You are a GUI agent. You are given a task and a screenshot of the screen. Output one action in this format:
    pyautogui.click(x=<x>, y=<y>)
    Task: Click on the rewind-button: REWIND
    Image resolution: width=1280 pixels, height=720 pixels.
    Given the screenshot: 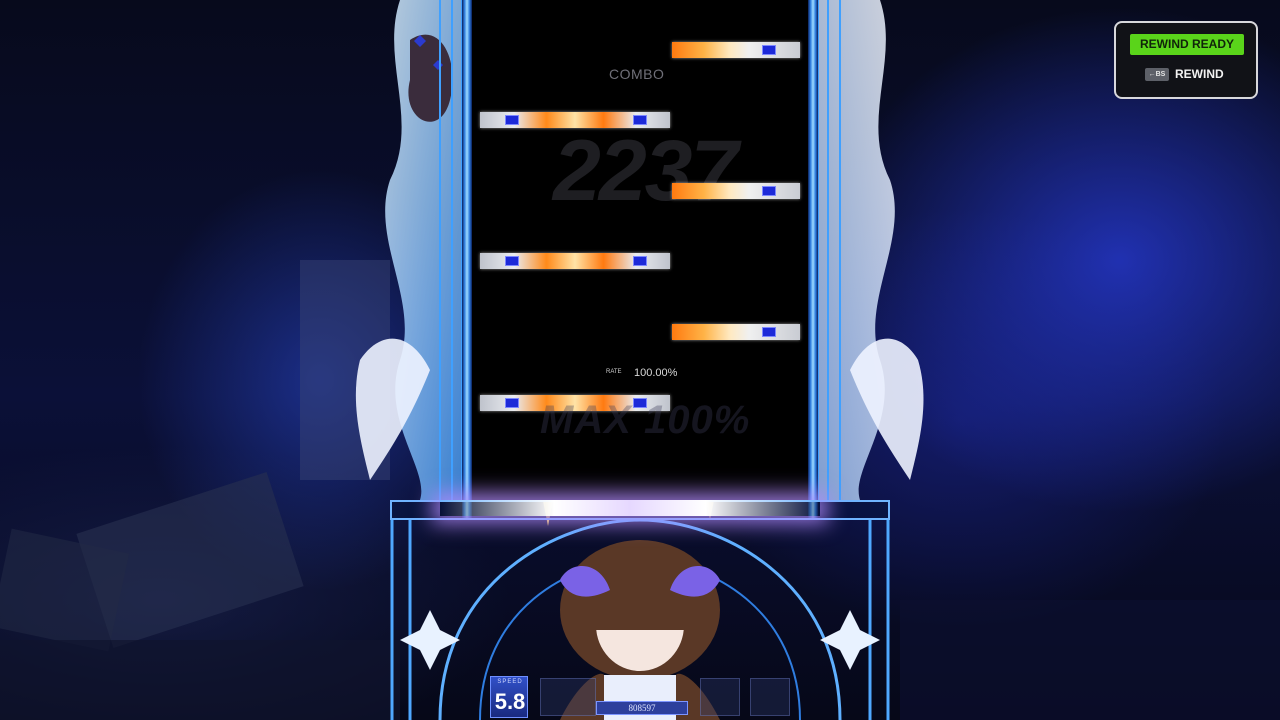 What is the action you would take?
    pyautogui.click(x=1199, y=74)
    